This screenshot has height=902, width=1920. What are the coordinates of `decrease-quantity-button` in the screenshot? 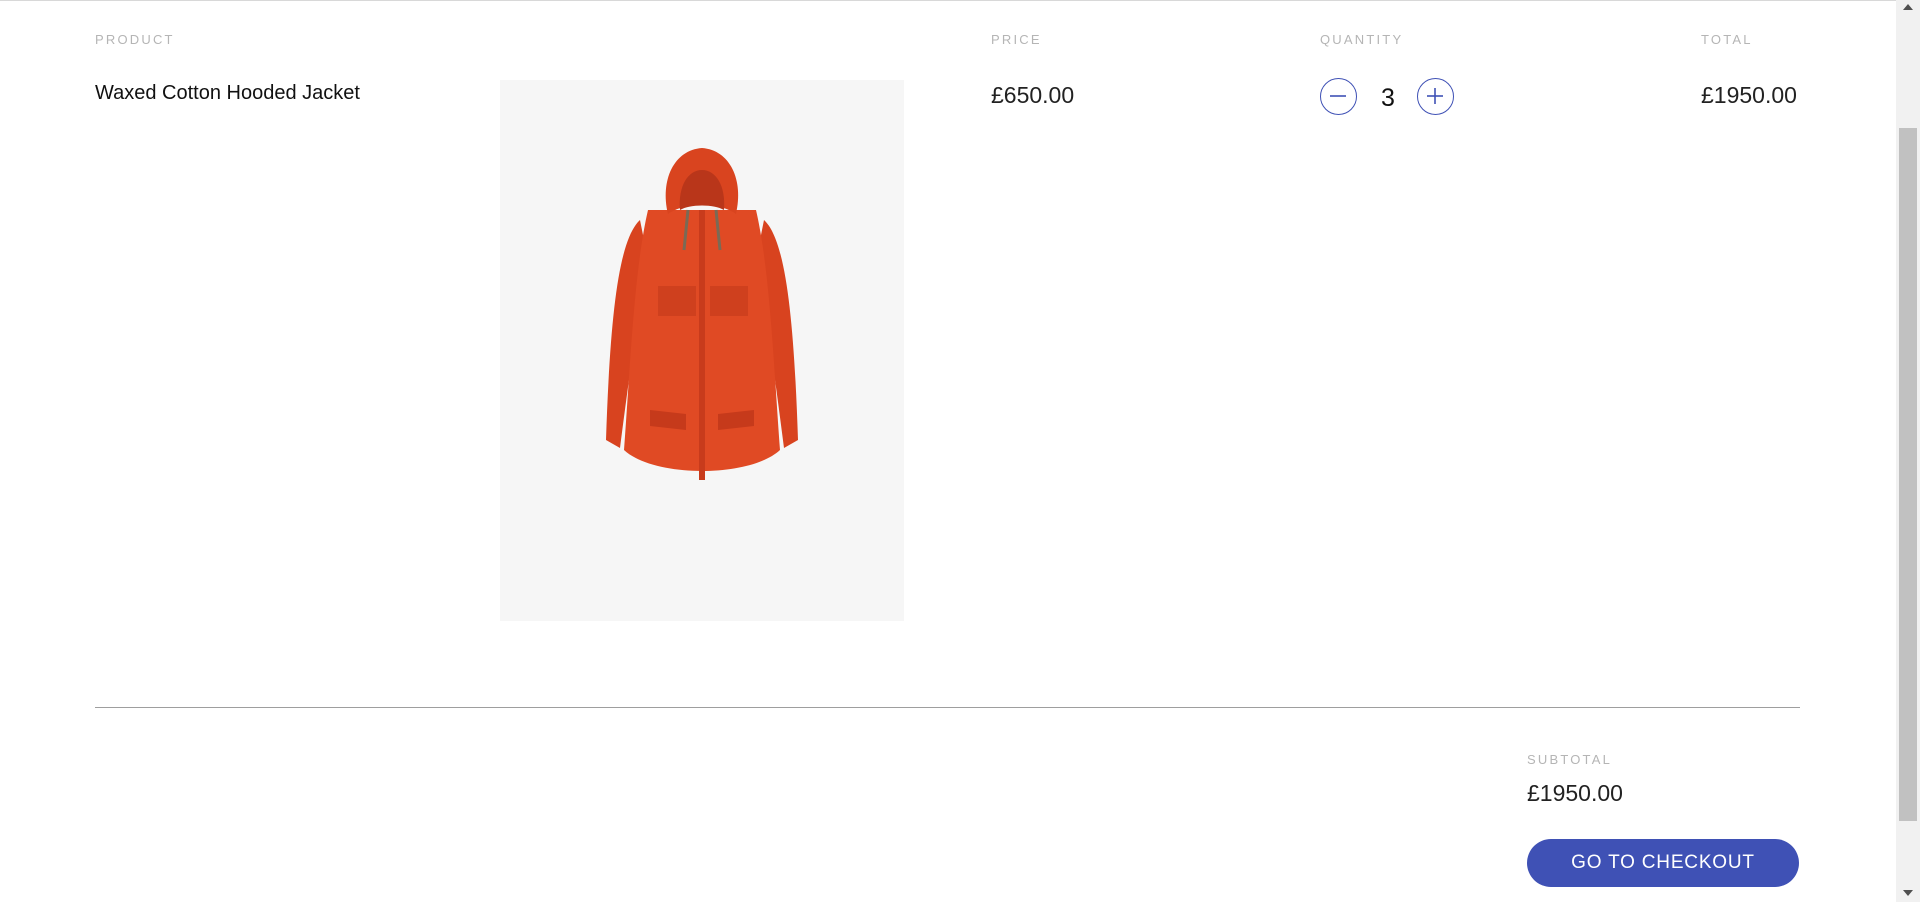 It's located at (1338, 96).